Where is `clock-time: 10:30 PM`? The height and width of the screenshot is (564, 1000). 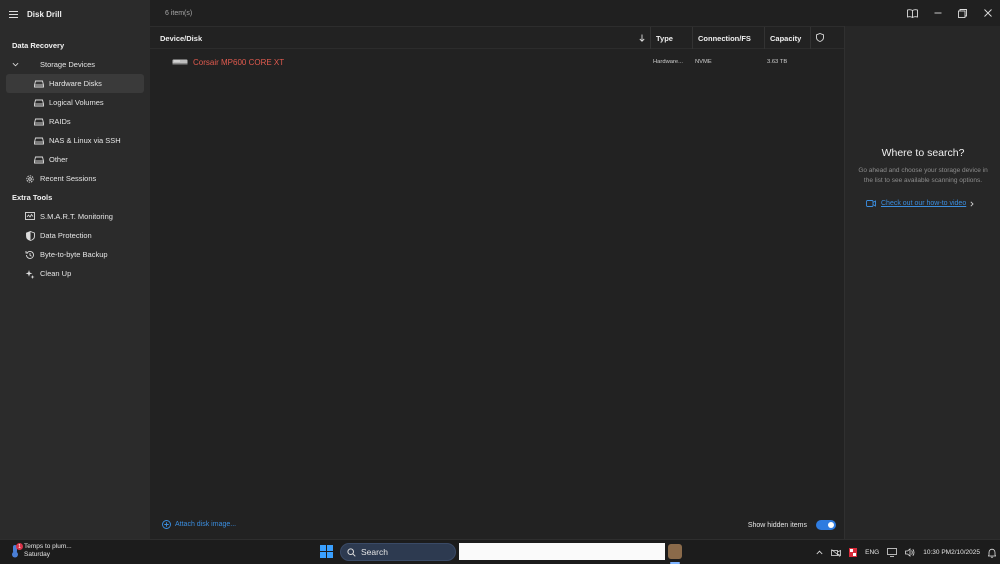 clock-time: 10:30 PM is located at coordinates (937, 552).